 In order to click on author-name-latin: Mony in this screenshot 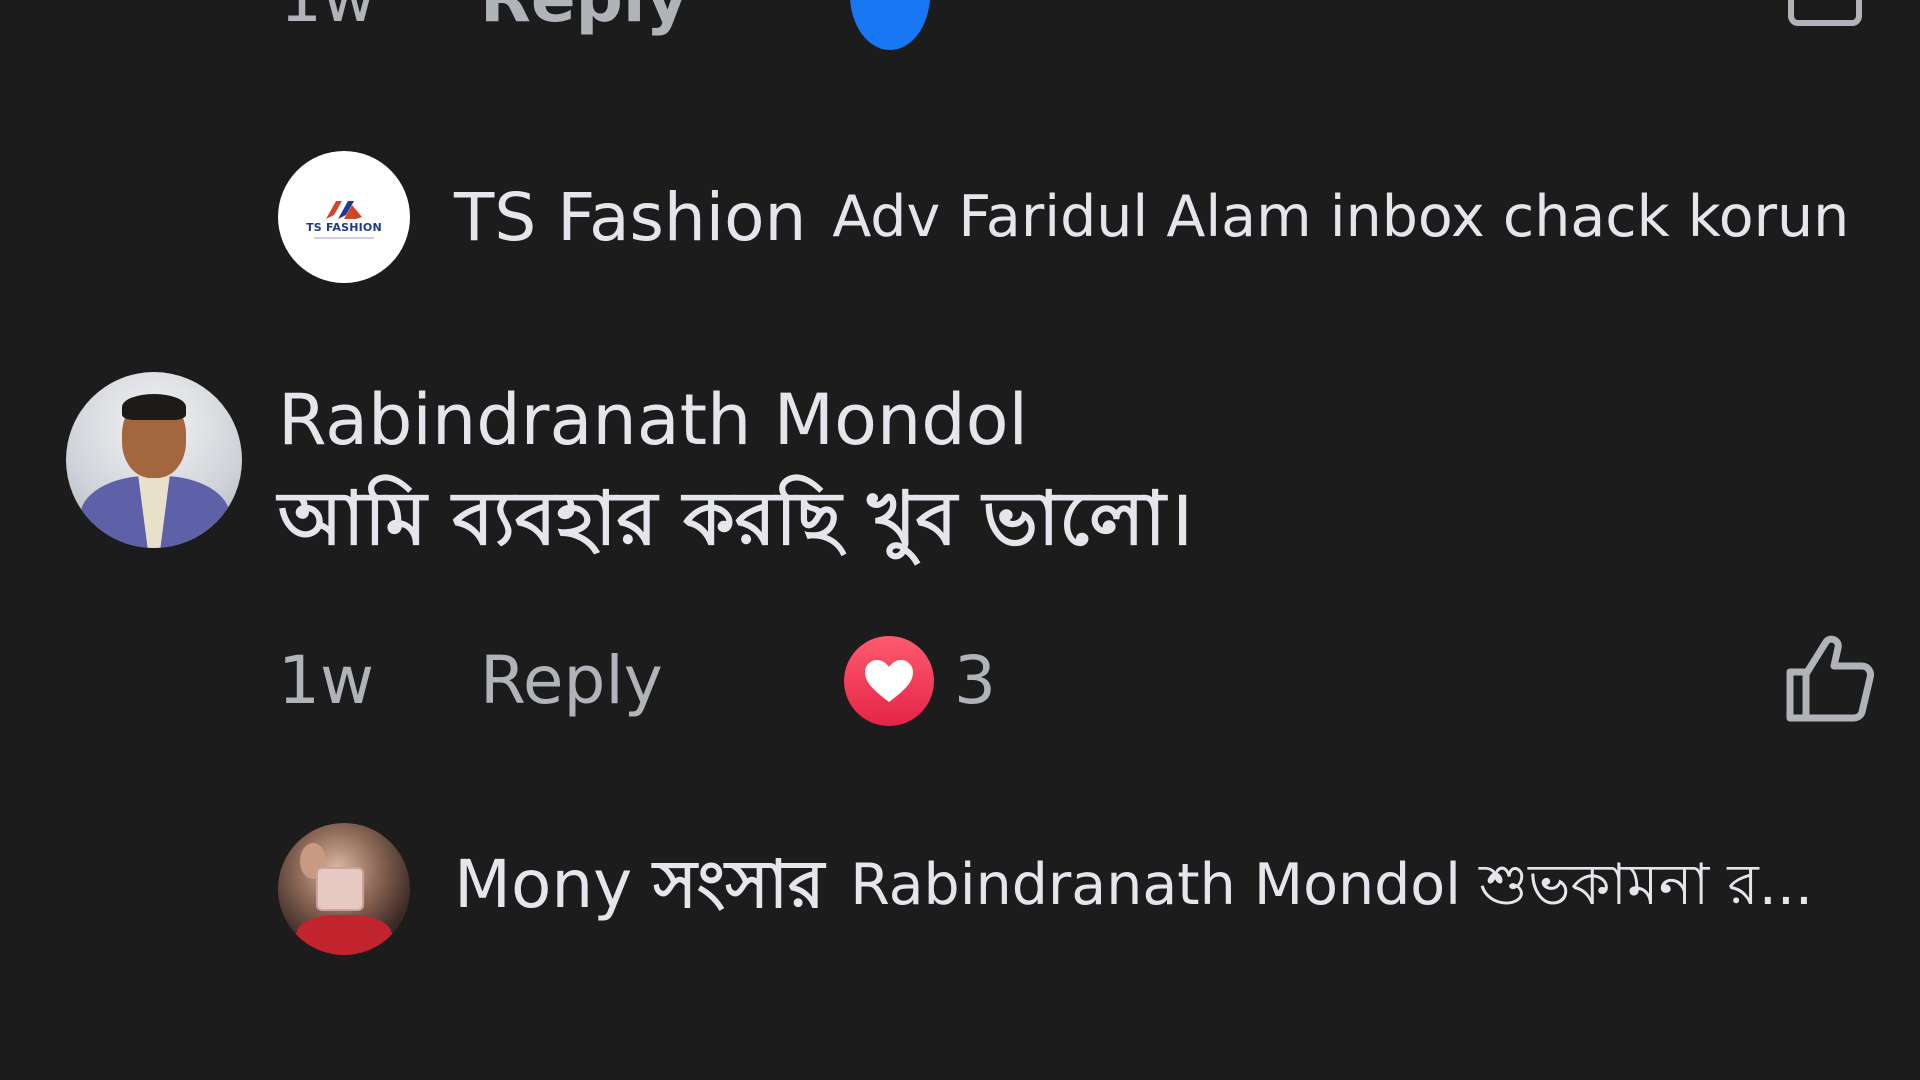, I will do `click(543, 884)`.